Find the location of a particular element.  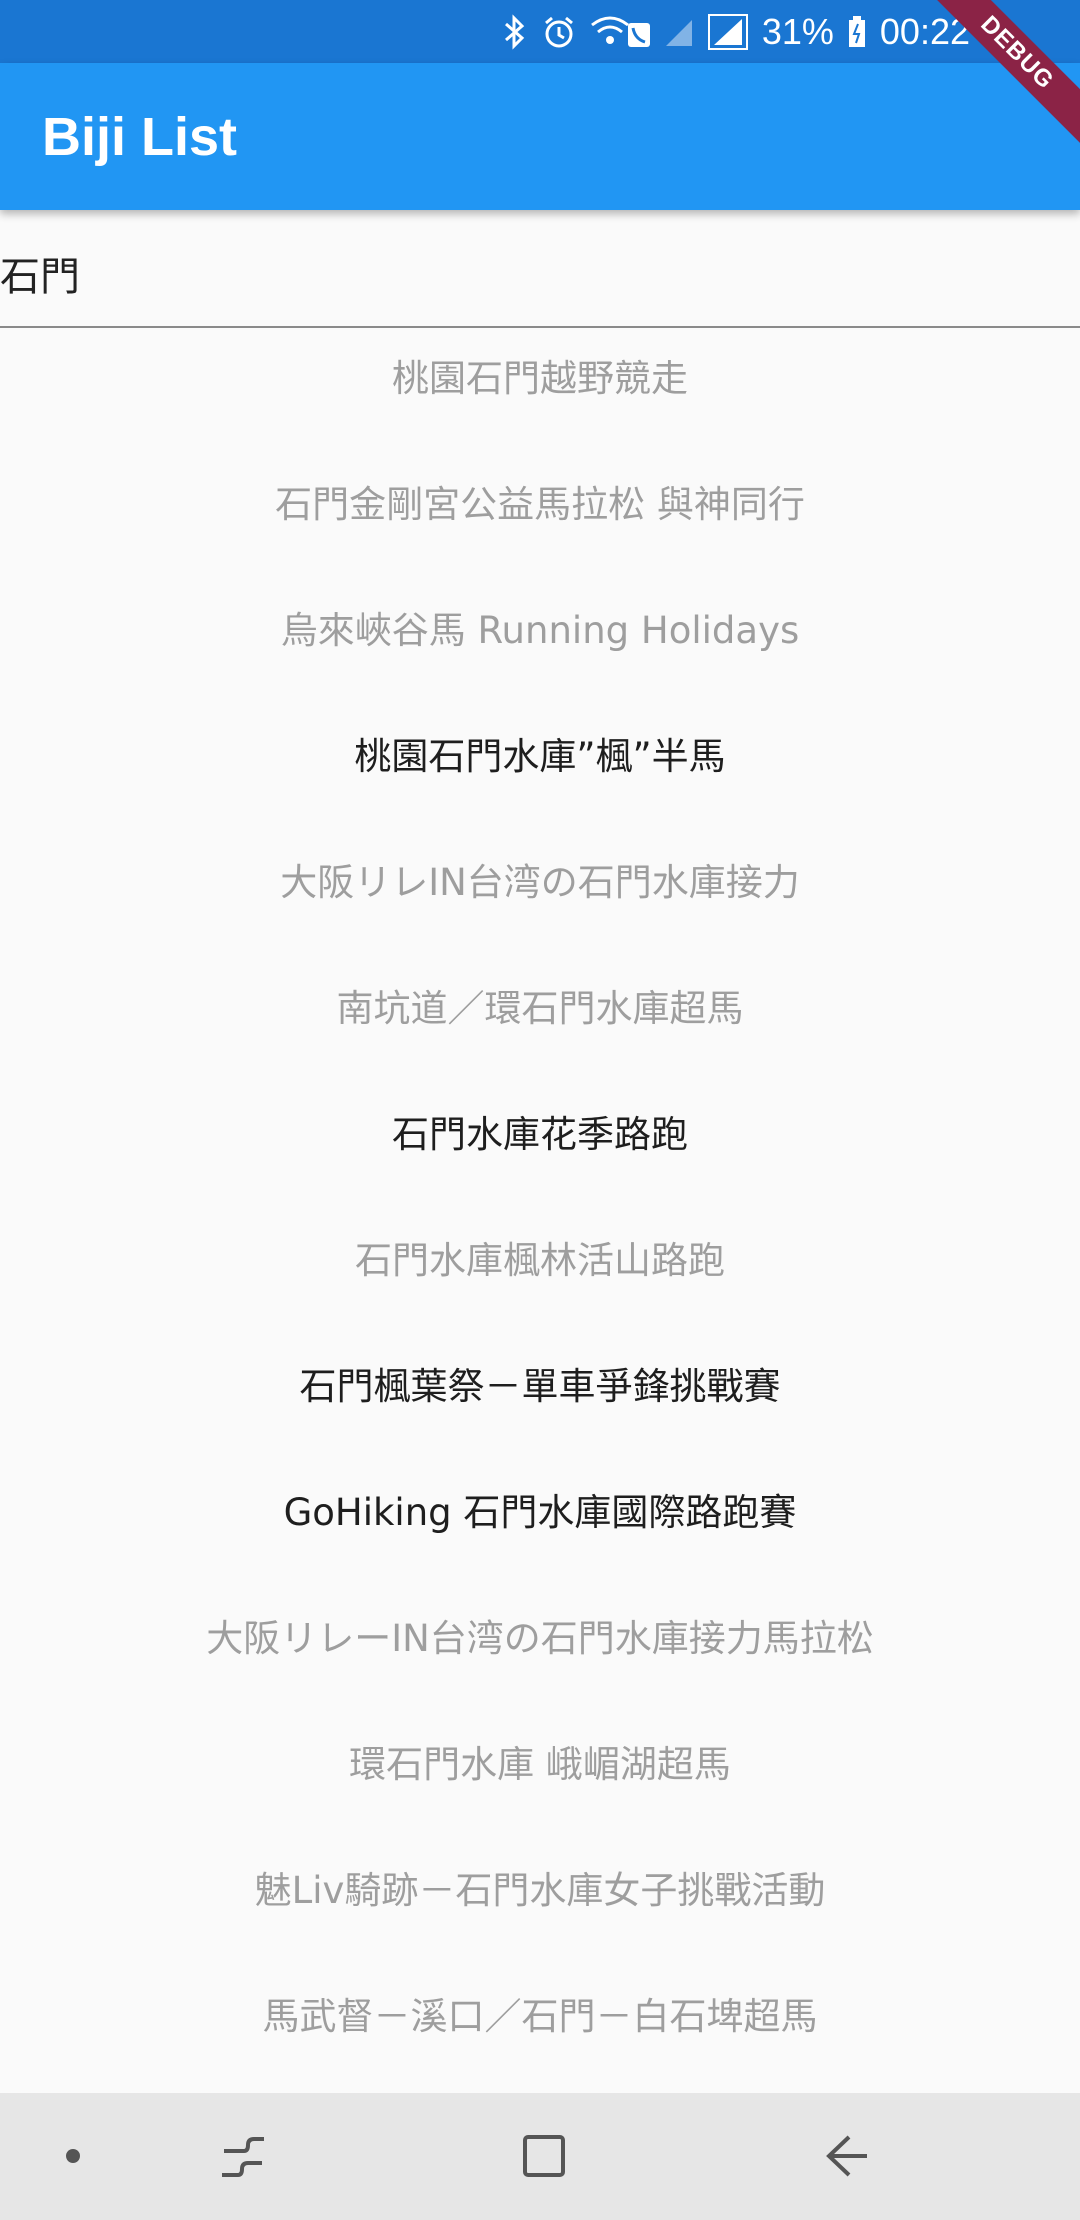

wifi-call-icon is located at coordinates (620, 32).